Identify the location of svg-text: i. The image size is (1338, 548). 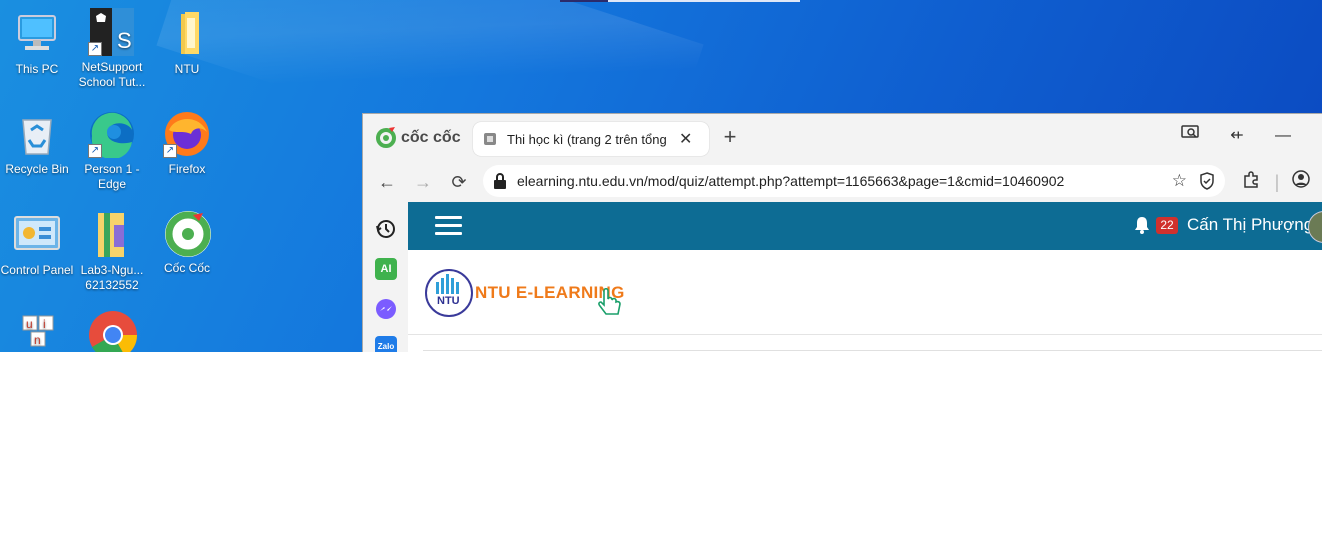
(44, 324).